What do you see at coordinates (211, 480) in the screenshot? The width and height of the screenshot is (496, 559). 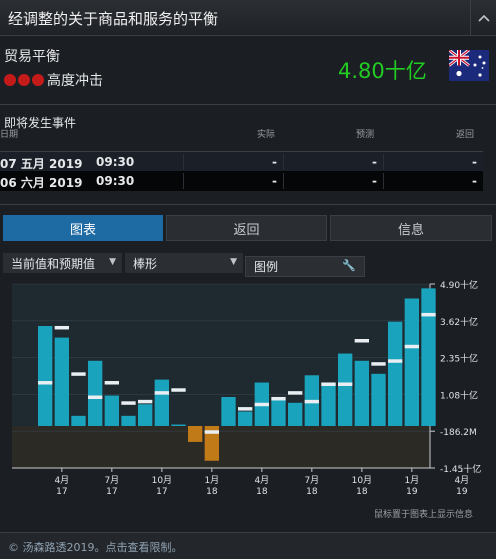 I see `x-tick-label: 1月` at bounding box center [211, 480].